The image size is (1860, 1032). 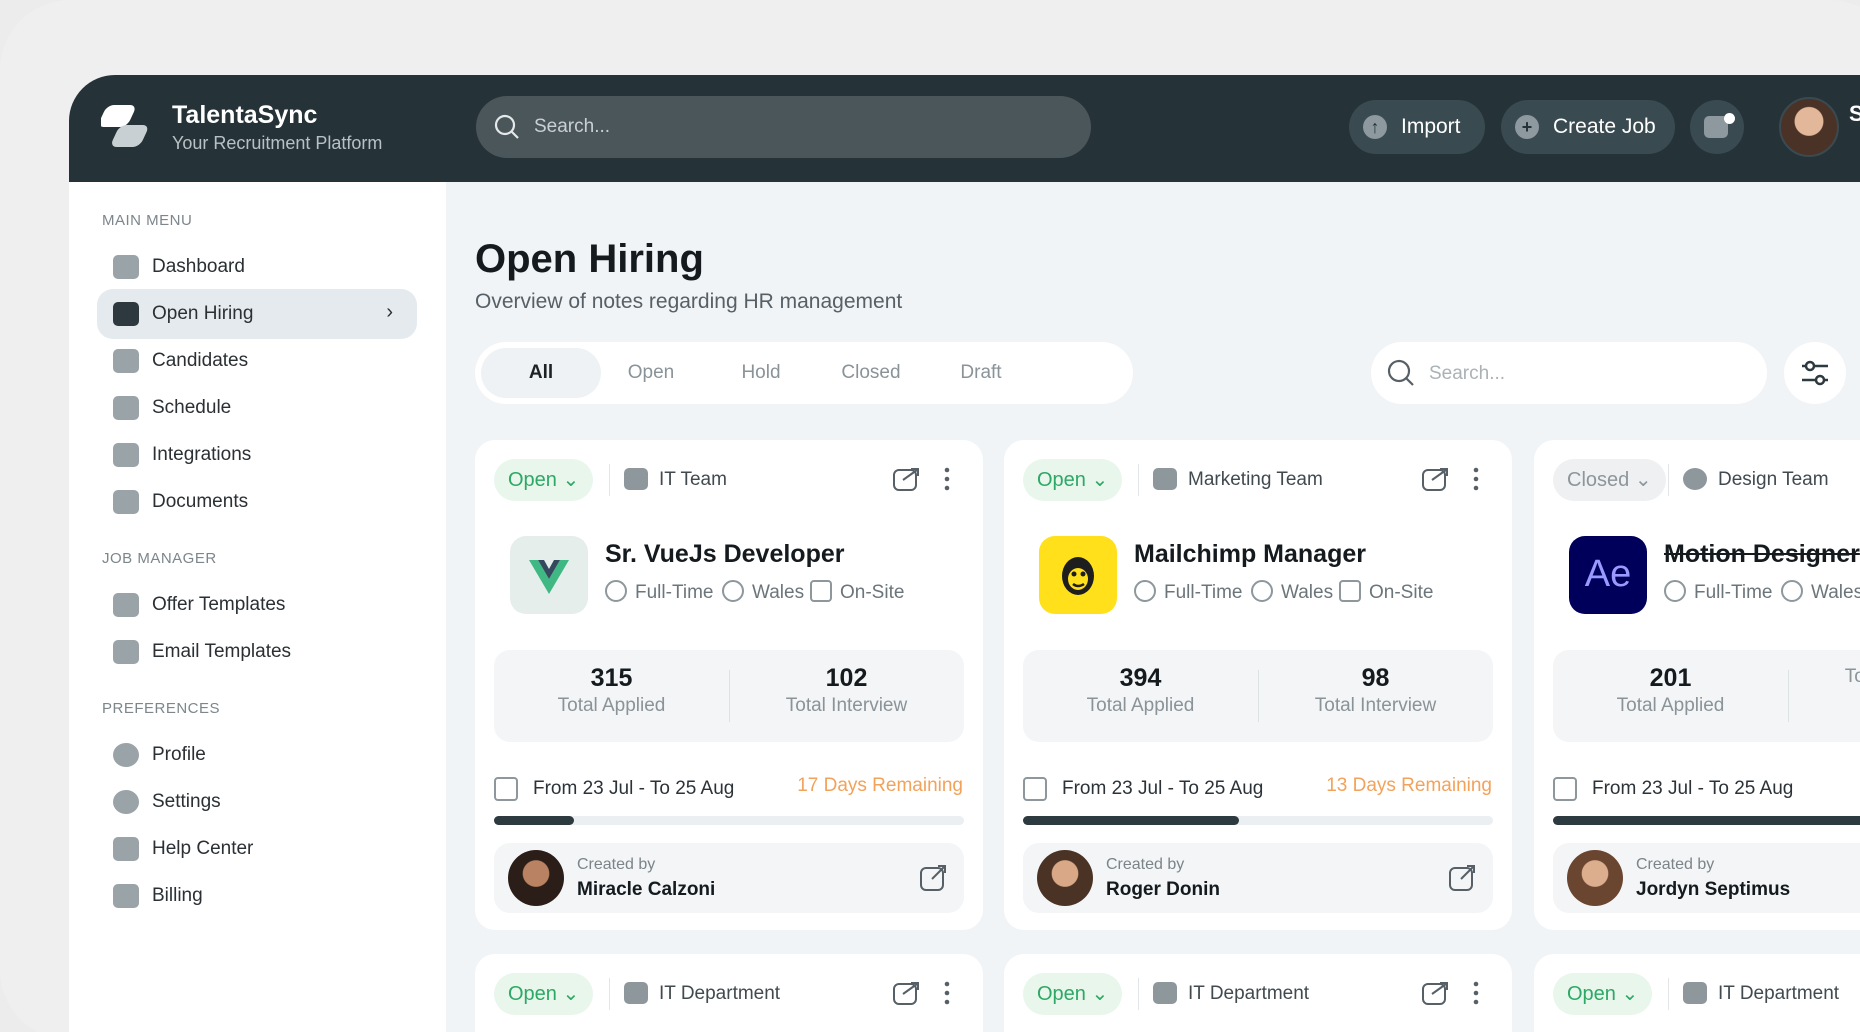 I want to click on applicant-stats: 201 Total Applied Total Interview, so click(x=1706, y=696).